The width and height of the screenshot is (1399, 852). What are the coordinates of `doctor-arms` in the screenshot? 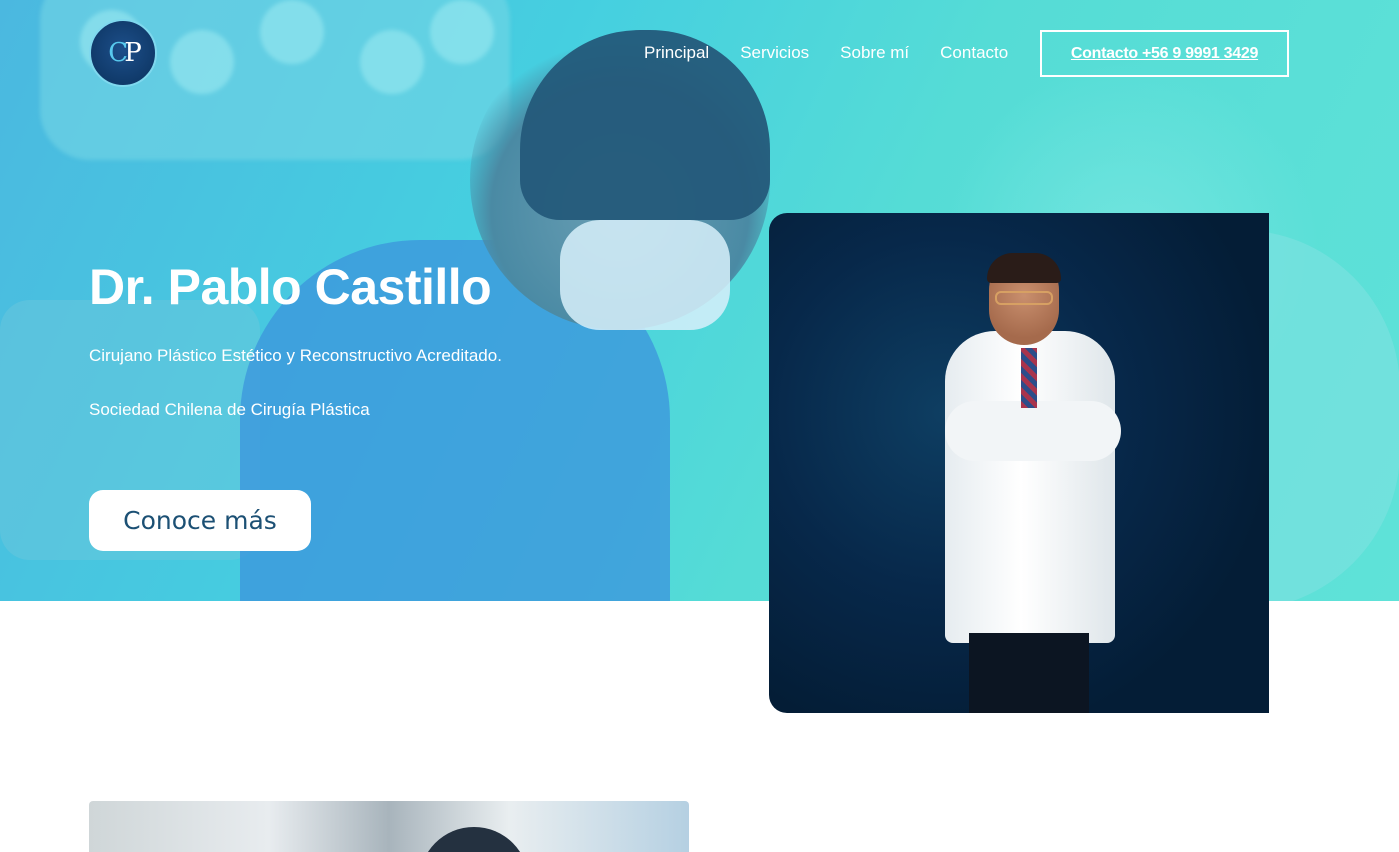 It's located at (1033, 431).